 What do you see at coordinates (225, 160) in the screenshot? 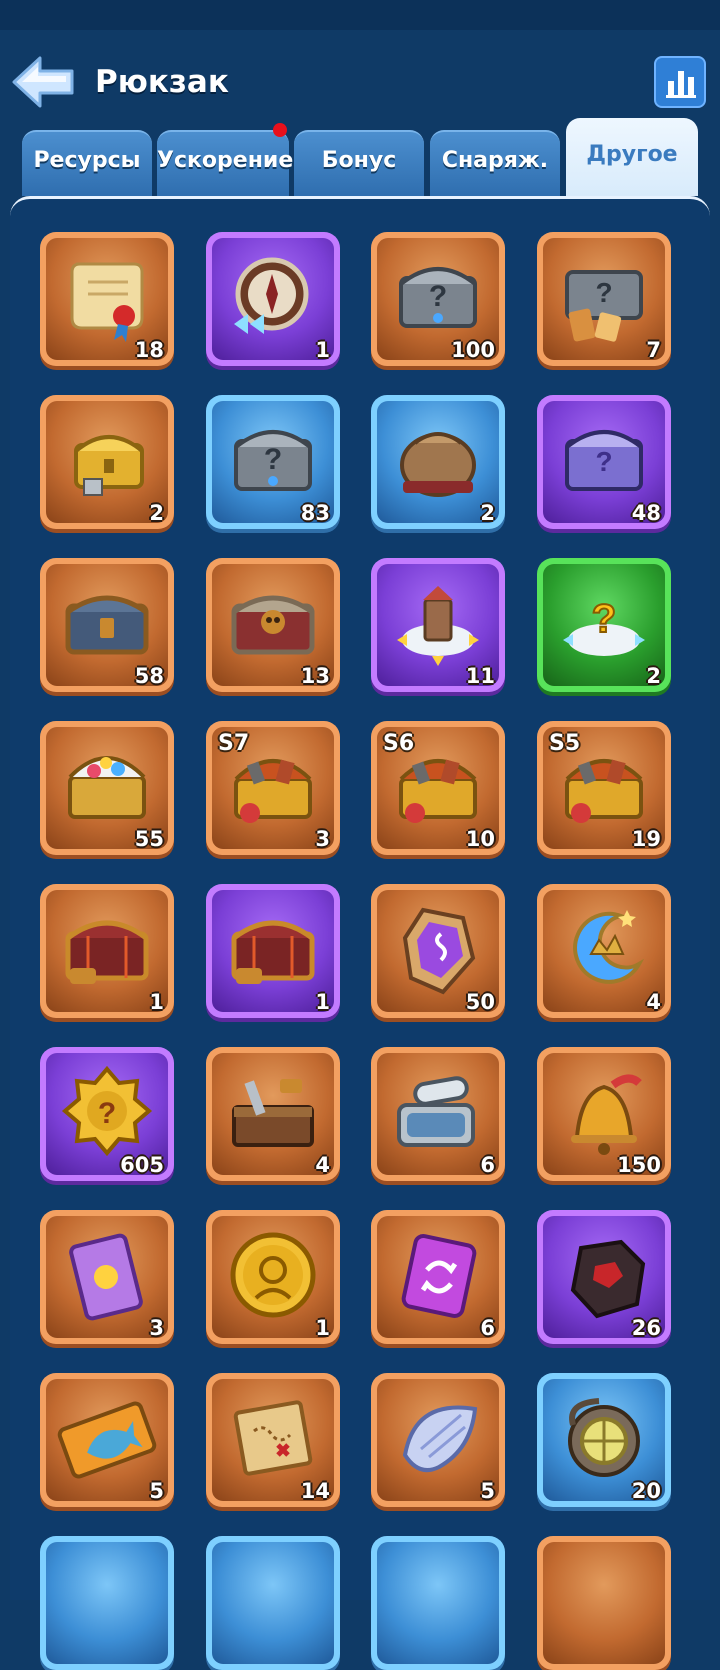
I see `tab-label: Ускорение` at bounding box center [225, 160].